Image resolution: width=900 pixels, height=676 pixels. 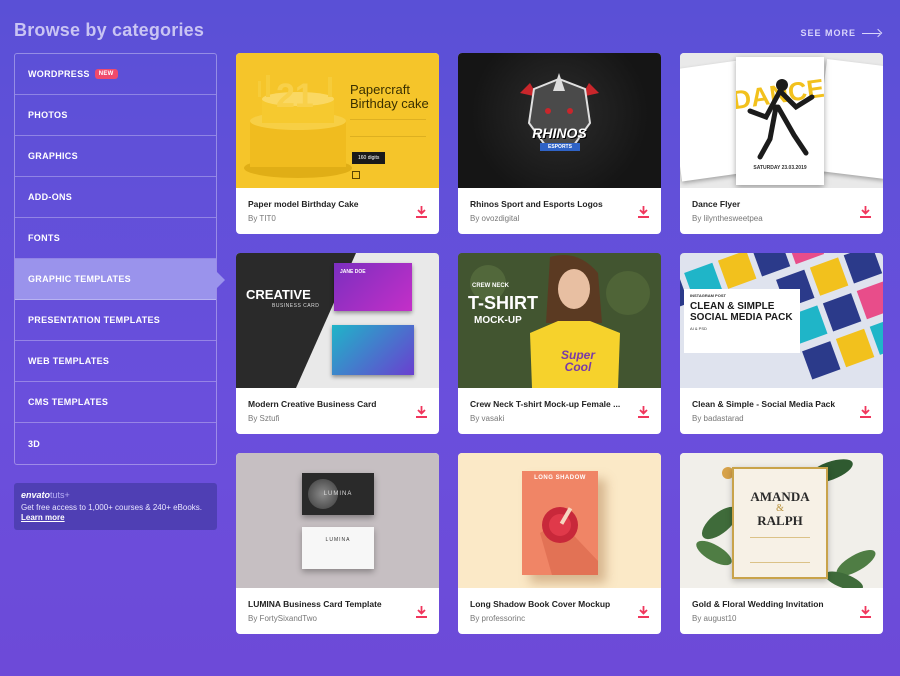 I want to click on sidebar-item-label: GRAPHIC TEMPLATES, so click(x=79, y=279).